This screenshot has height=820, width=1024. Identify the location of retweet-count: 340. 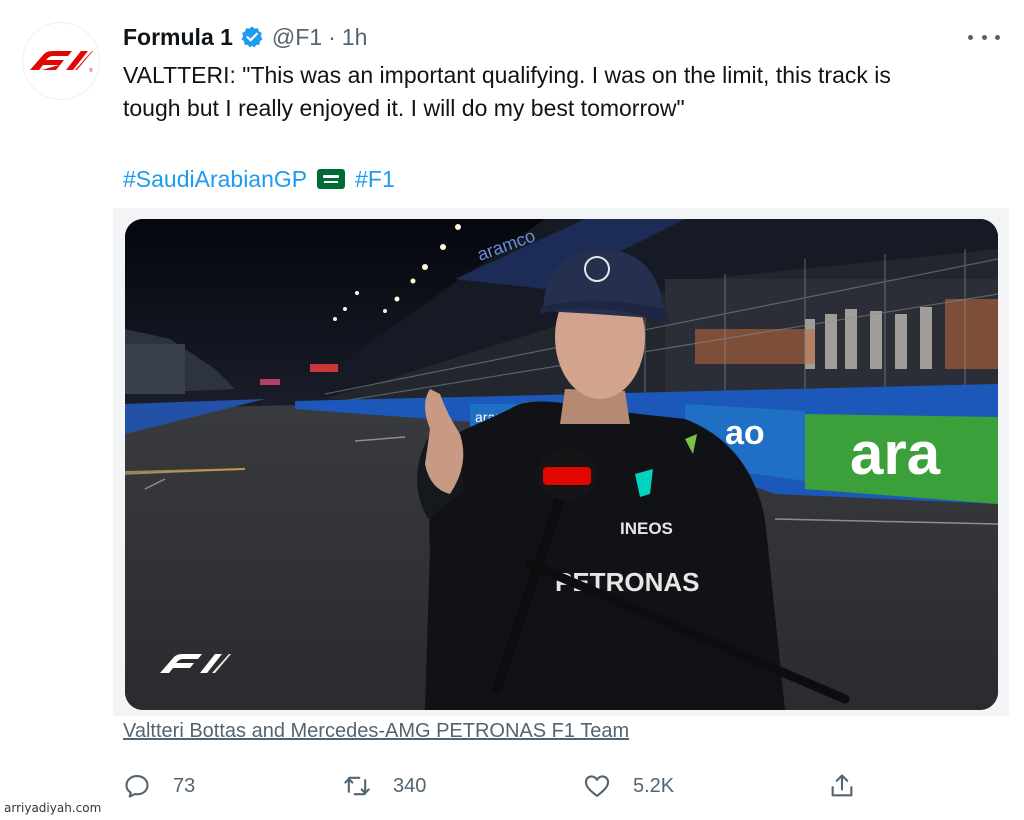
(410, 785).